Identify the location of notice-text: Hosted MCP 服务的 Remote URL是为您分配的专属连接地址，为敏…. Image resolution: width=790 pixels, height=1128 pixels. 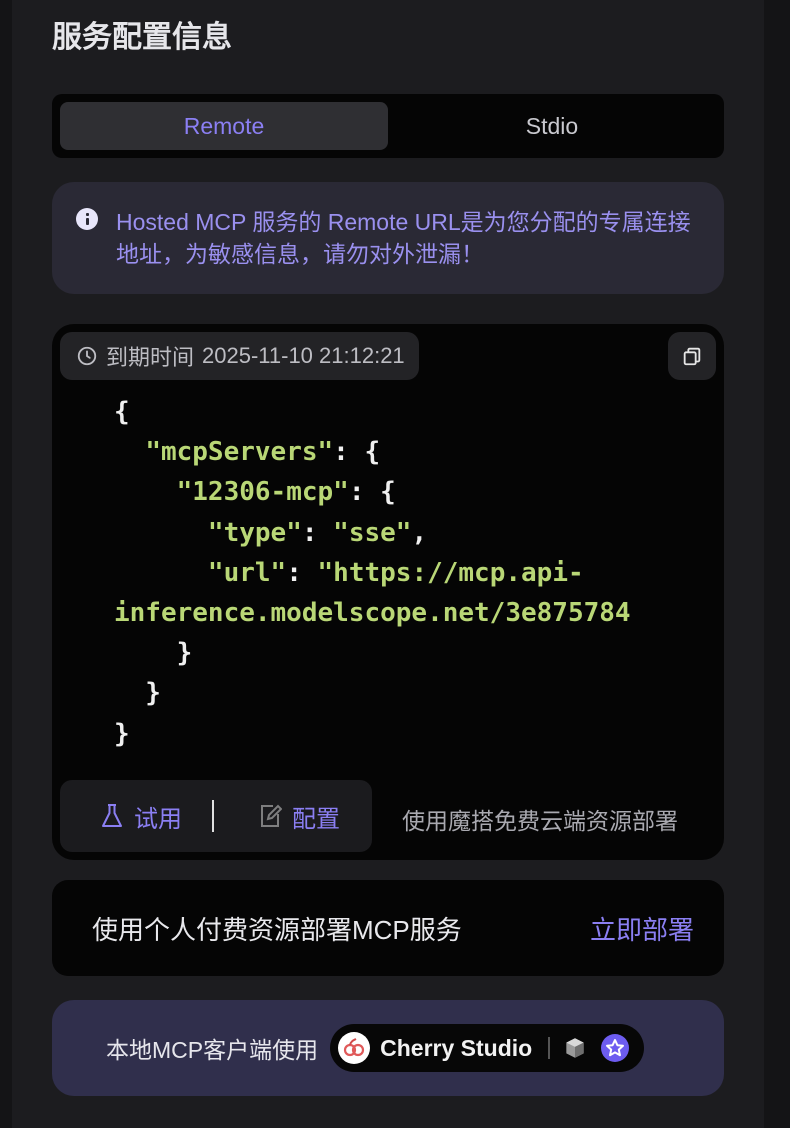
(403, 238).